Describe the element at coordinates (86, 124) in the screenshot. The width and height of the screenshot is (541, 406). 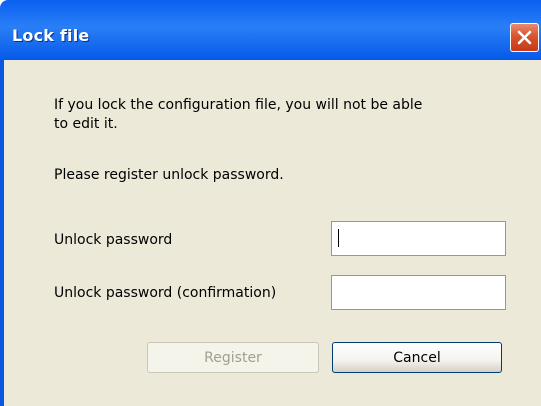
I see `message-line-2: to edit it.` at that location.